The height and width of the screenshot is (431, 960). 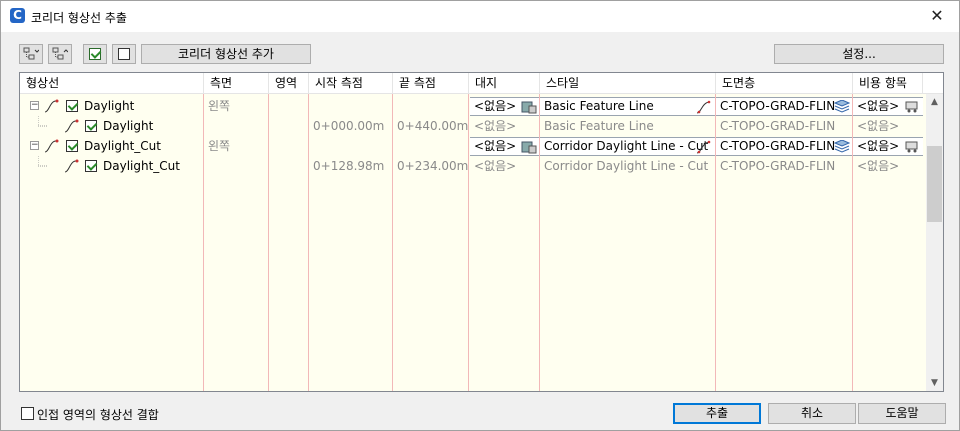 I want to click on end-station-value: 0+234.00m, so click(x=433, y=166).